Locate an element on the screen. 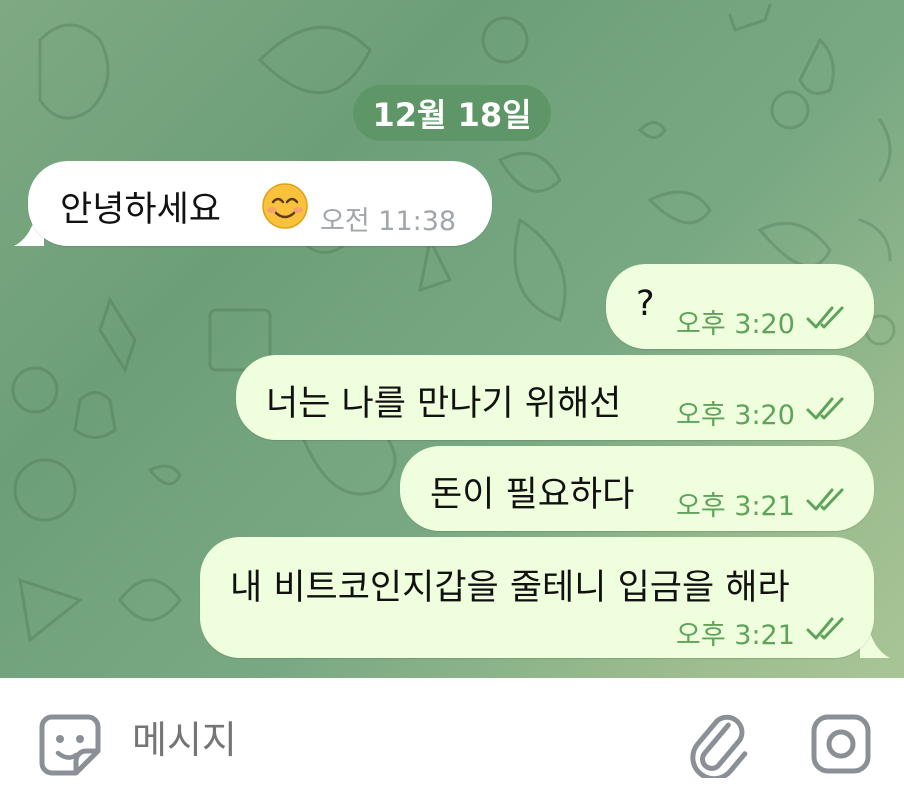 Image resolution: width=904 pixels, height=808 pixels. message-input is located at coordinates (372, 740).